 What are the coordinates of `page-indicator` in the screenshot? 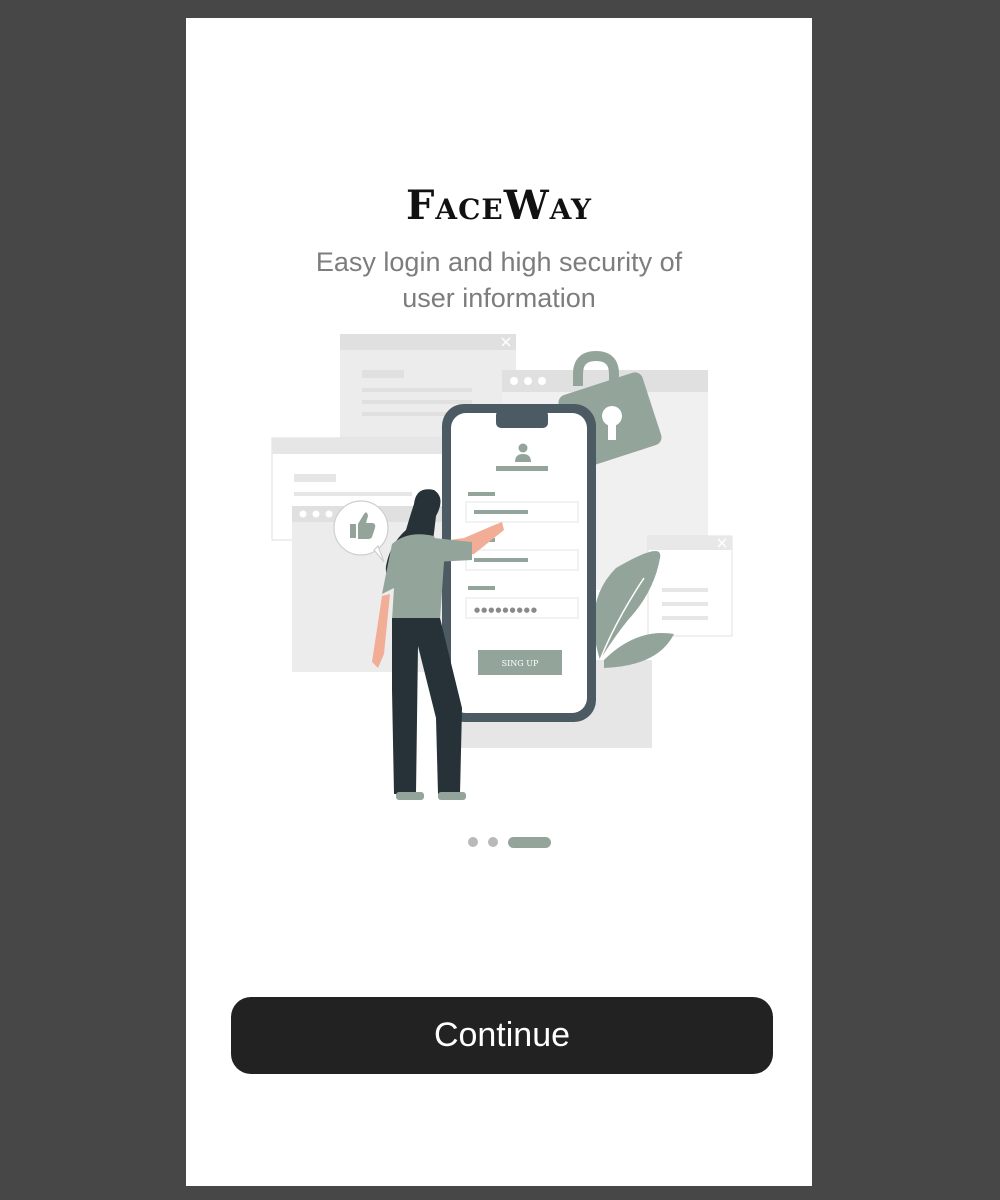 It's located at (509, 842).